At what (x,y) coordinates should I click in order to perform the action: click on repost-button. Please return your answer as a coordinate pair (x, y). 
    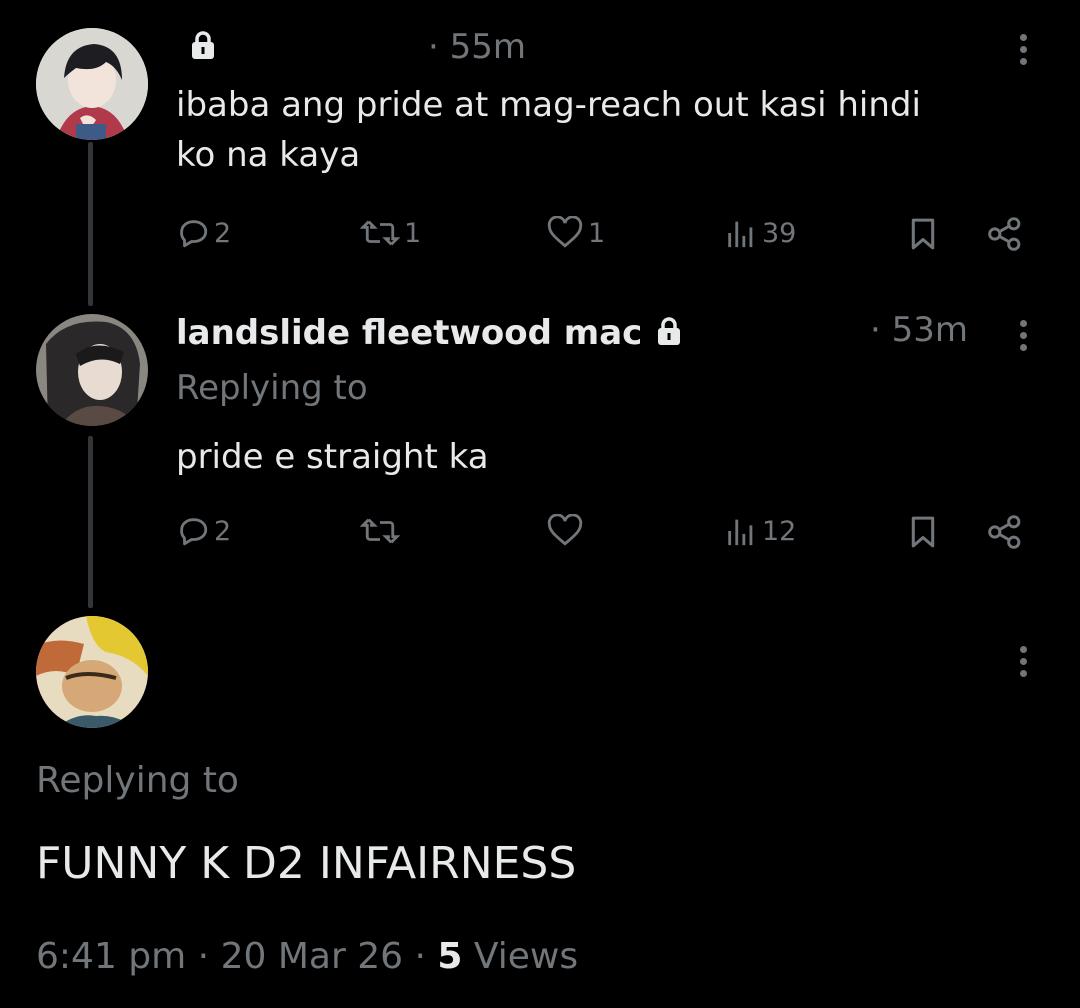
    Looking at the image, I should click on (380, 531).